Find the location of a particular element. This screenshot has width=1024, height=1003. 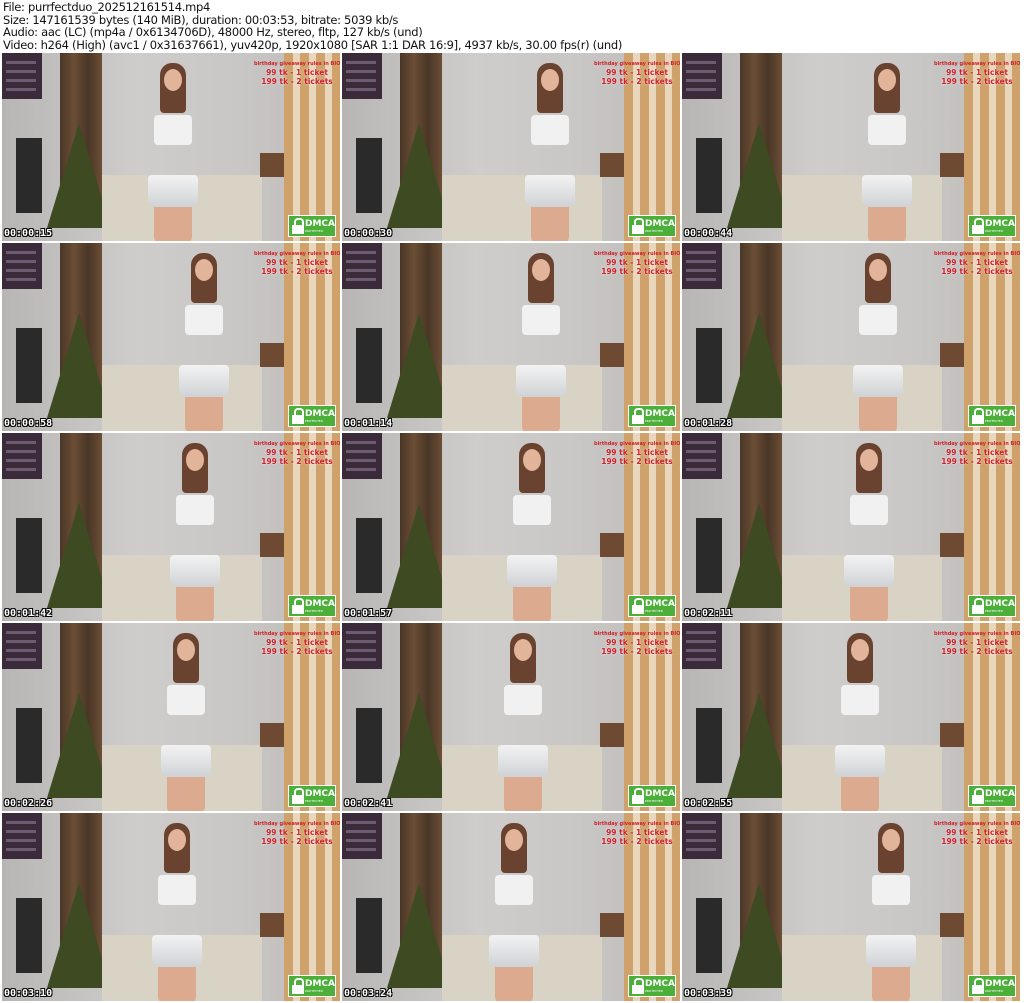

timestamp: 00:01:57 is located at coordinates (368, 613).